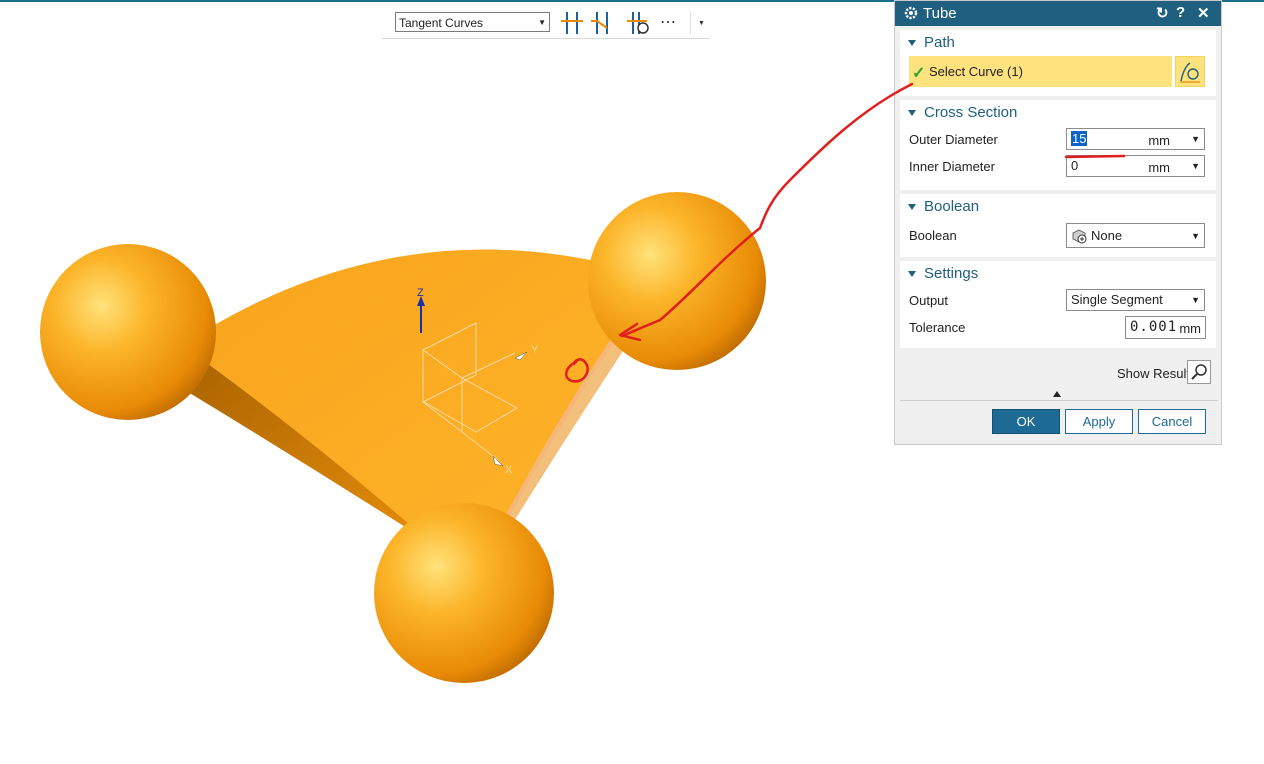 The height and width of the screenshot is (764, 1264). Describe the element at coordinates (1153, 373) in the screenshot. I see `show-result-label: Show Result` at that location.